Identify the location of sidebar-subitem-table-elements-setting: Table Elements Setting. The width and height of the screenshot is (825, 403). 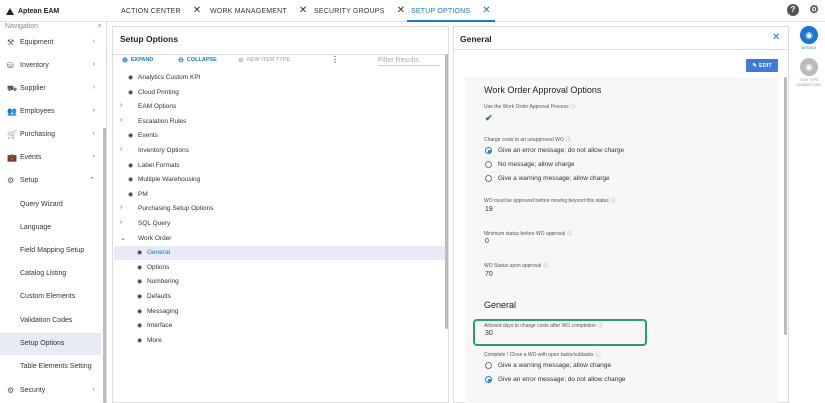
(50, 367).